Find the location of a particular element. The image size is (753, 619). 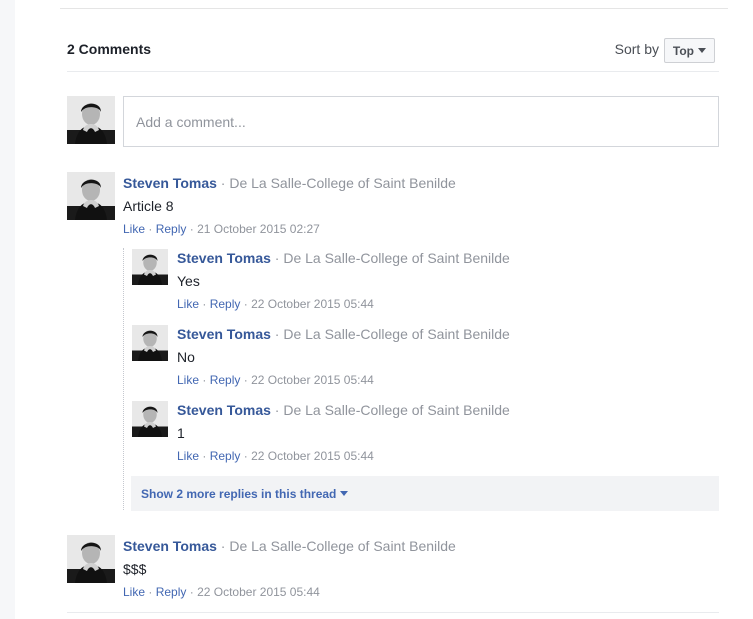

comment-timestamp: 21 October 2015 02:27 is located at coordinates (258, 229).